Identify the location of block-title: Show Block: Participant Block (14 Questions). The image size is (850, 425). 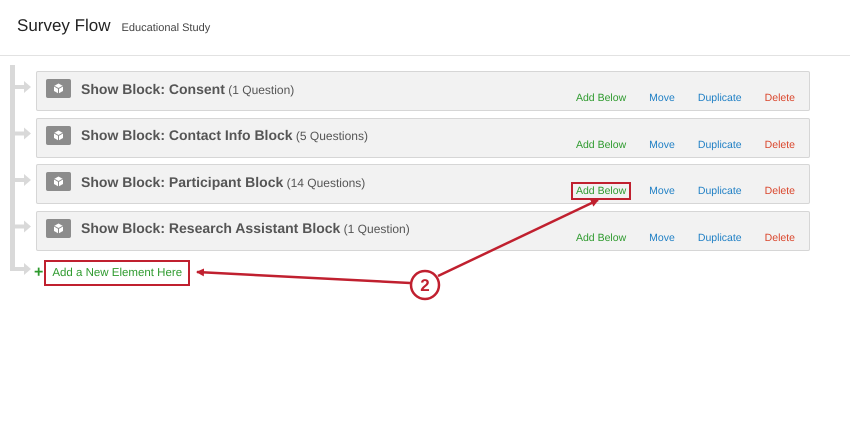
(223, 182).